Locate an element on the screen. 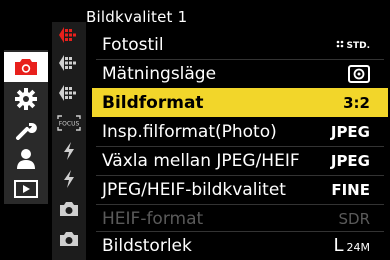 The width and height of the screenshot is (390, 260). camera-icon is located at coordinates (26, 67).